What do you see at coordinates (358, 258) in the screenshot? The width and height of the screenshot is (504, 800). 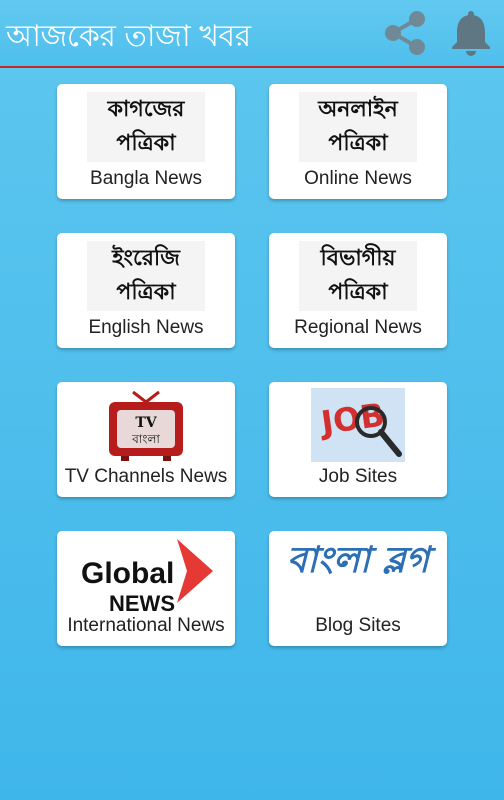 I see `card-title-line1: বিভাগীয়` at bounding box center [358, 258].